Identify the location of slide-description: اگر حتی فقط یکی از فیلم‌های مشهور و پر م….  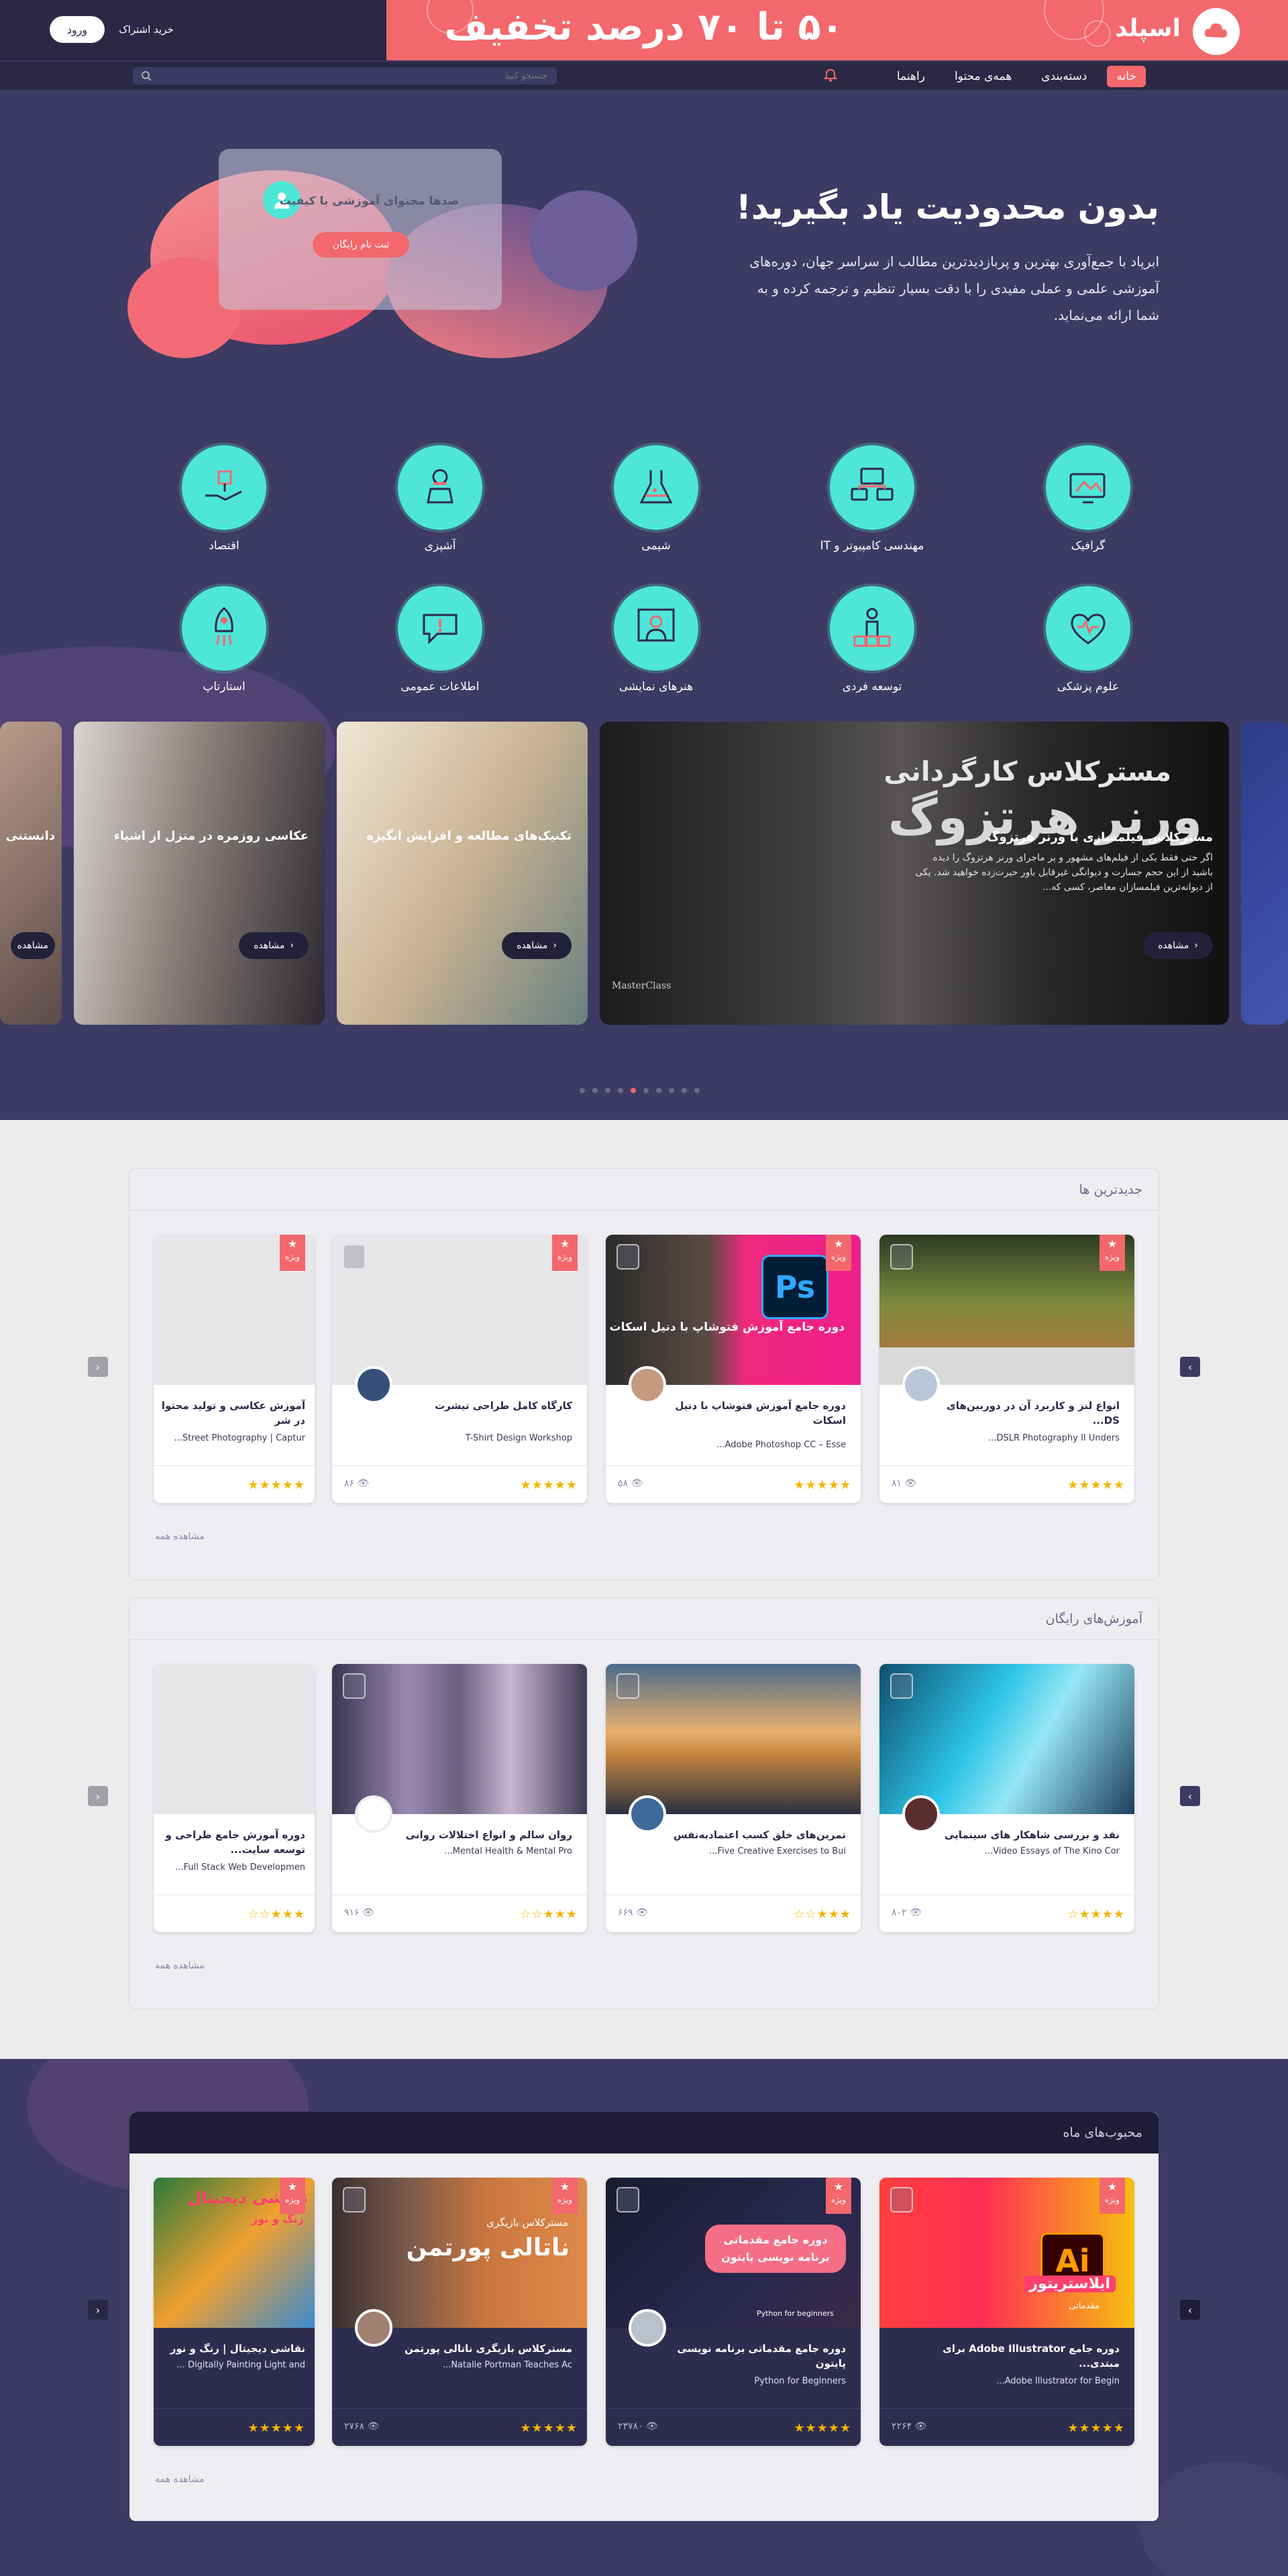
(1064, 872).